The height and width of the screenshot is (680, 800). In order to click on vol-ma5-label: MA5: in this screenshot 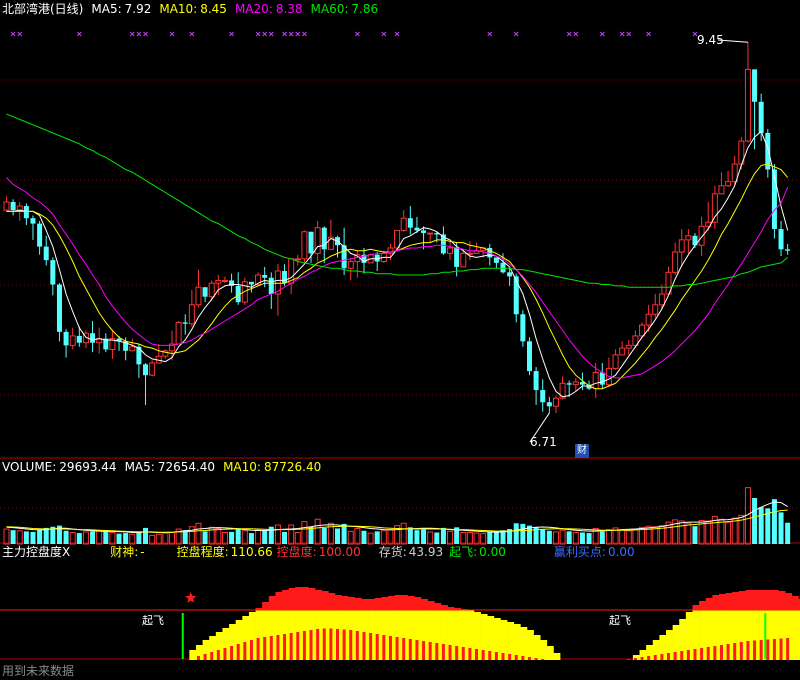, I will do `click(139, 467)`.